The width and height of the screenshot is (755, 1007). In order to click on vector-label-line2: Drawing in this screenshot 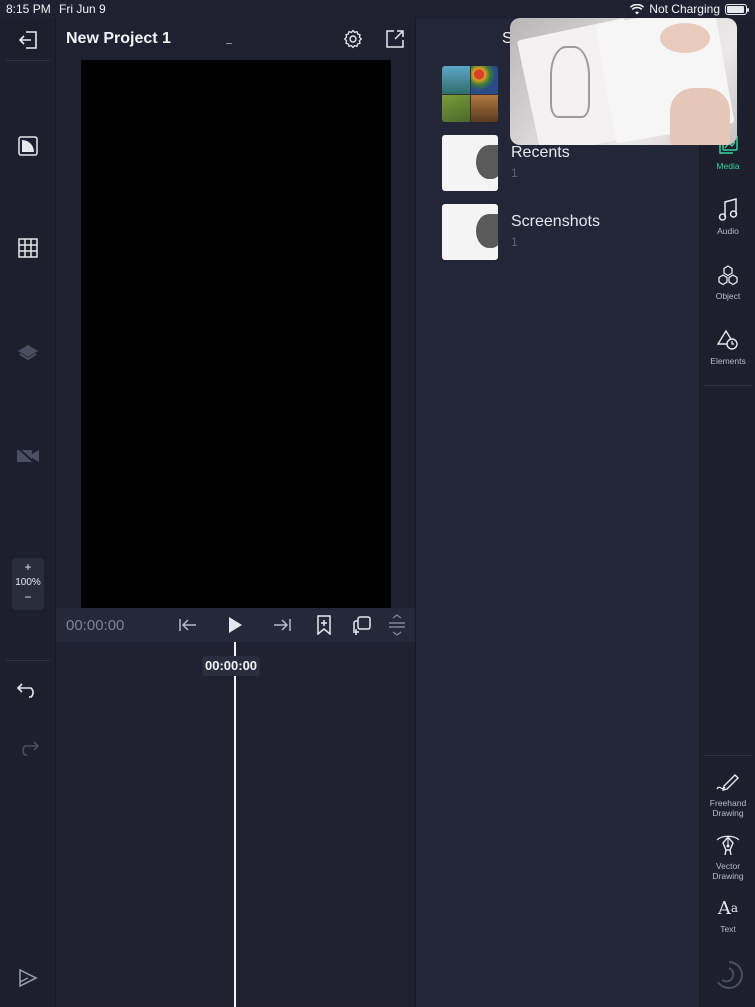, I will do `click(728, 876)`.